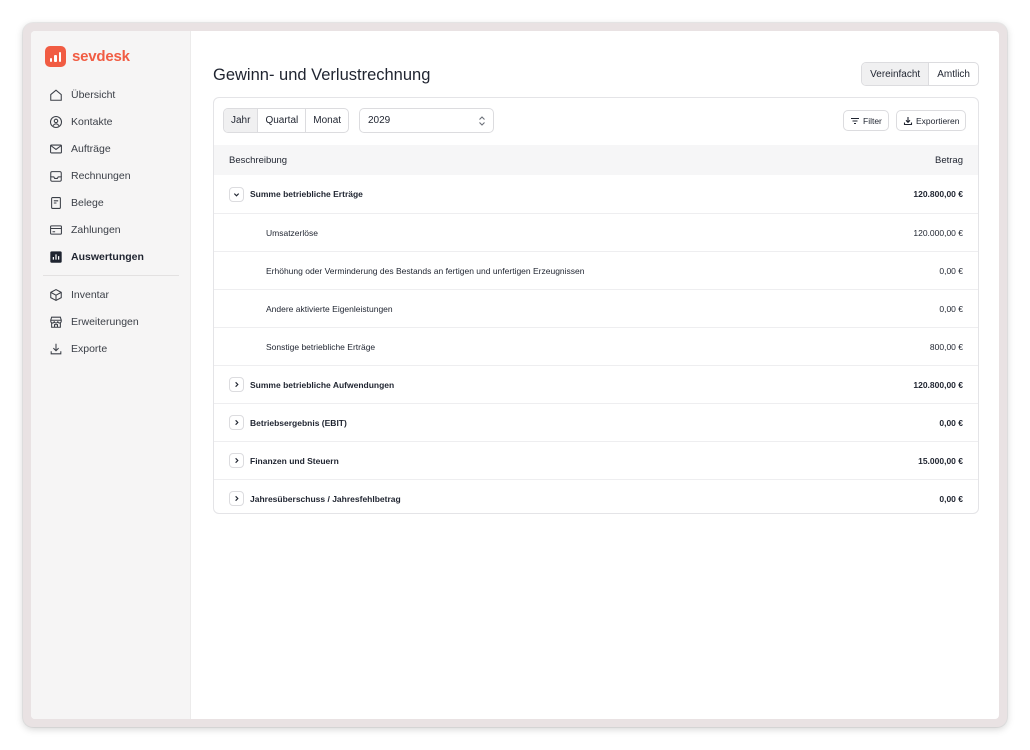 This screenshot has width=1030, height=750. Describe the element at coordinates (596, 160) in the screenshot. I see `table-header: Beschreibung Betrag` at that location.